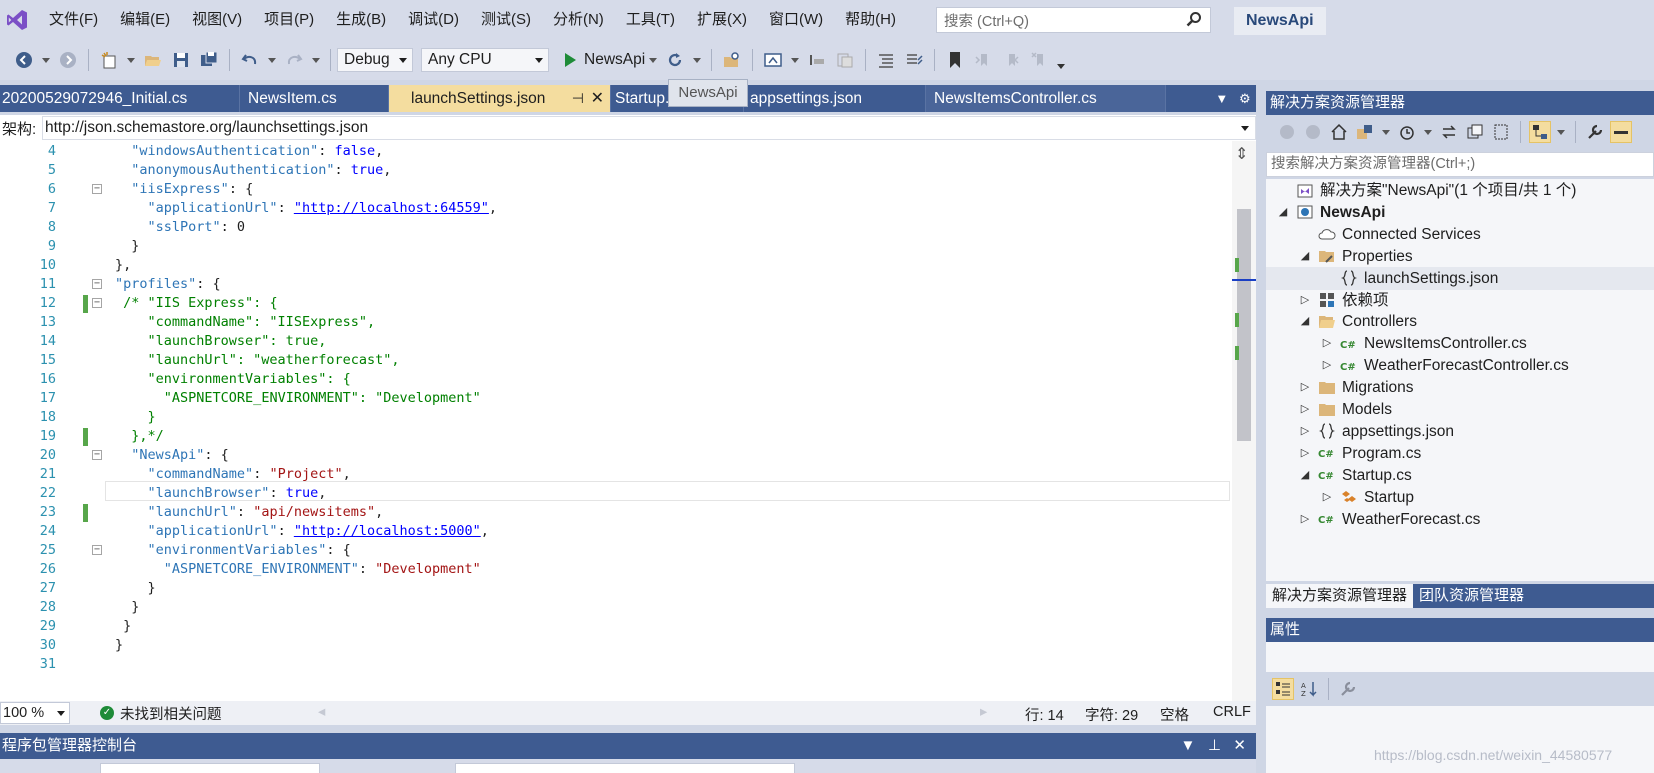 This screenshot has width=1654, height=773. Describe the element at coordinates (1475, 132) in the screenshot. I see `collapse-all-icon` at that location.